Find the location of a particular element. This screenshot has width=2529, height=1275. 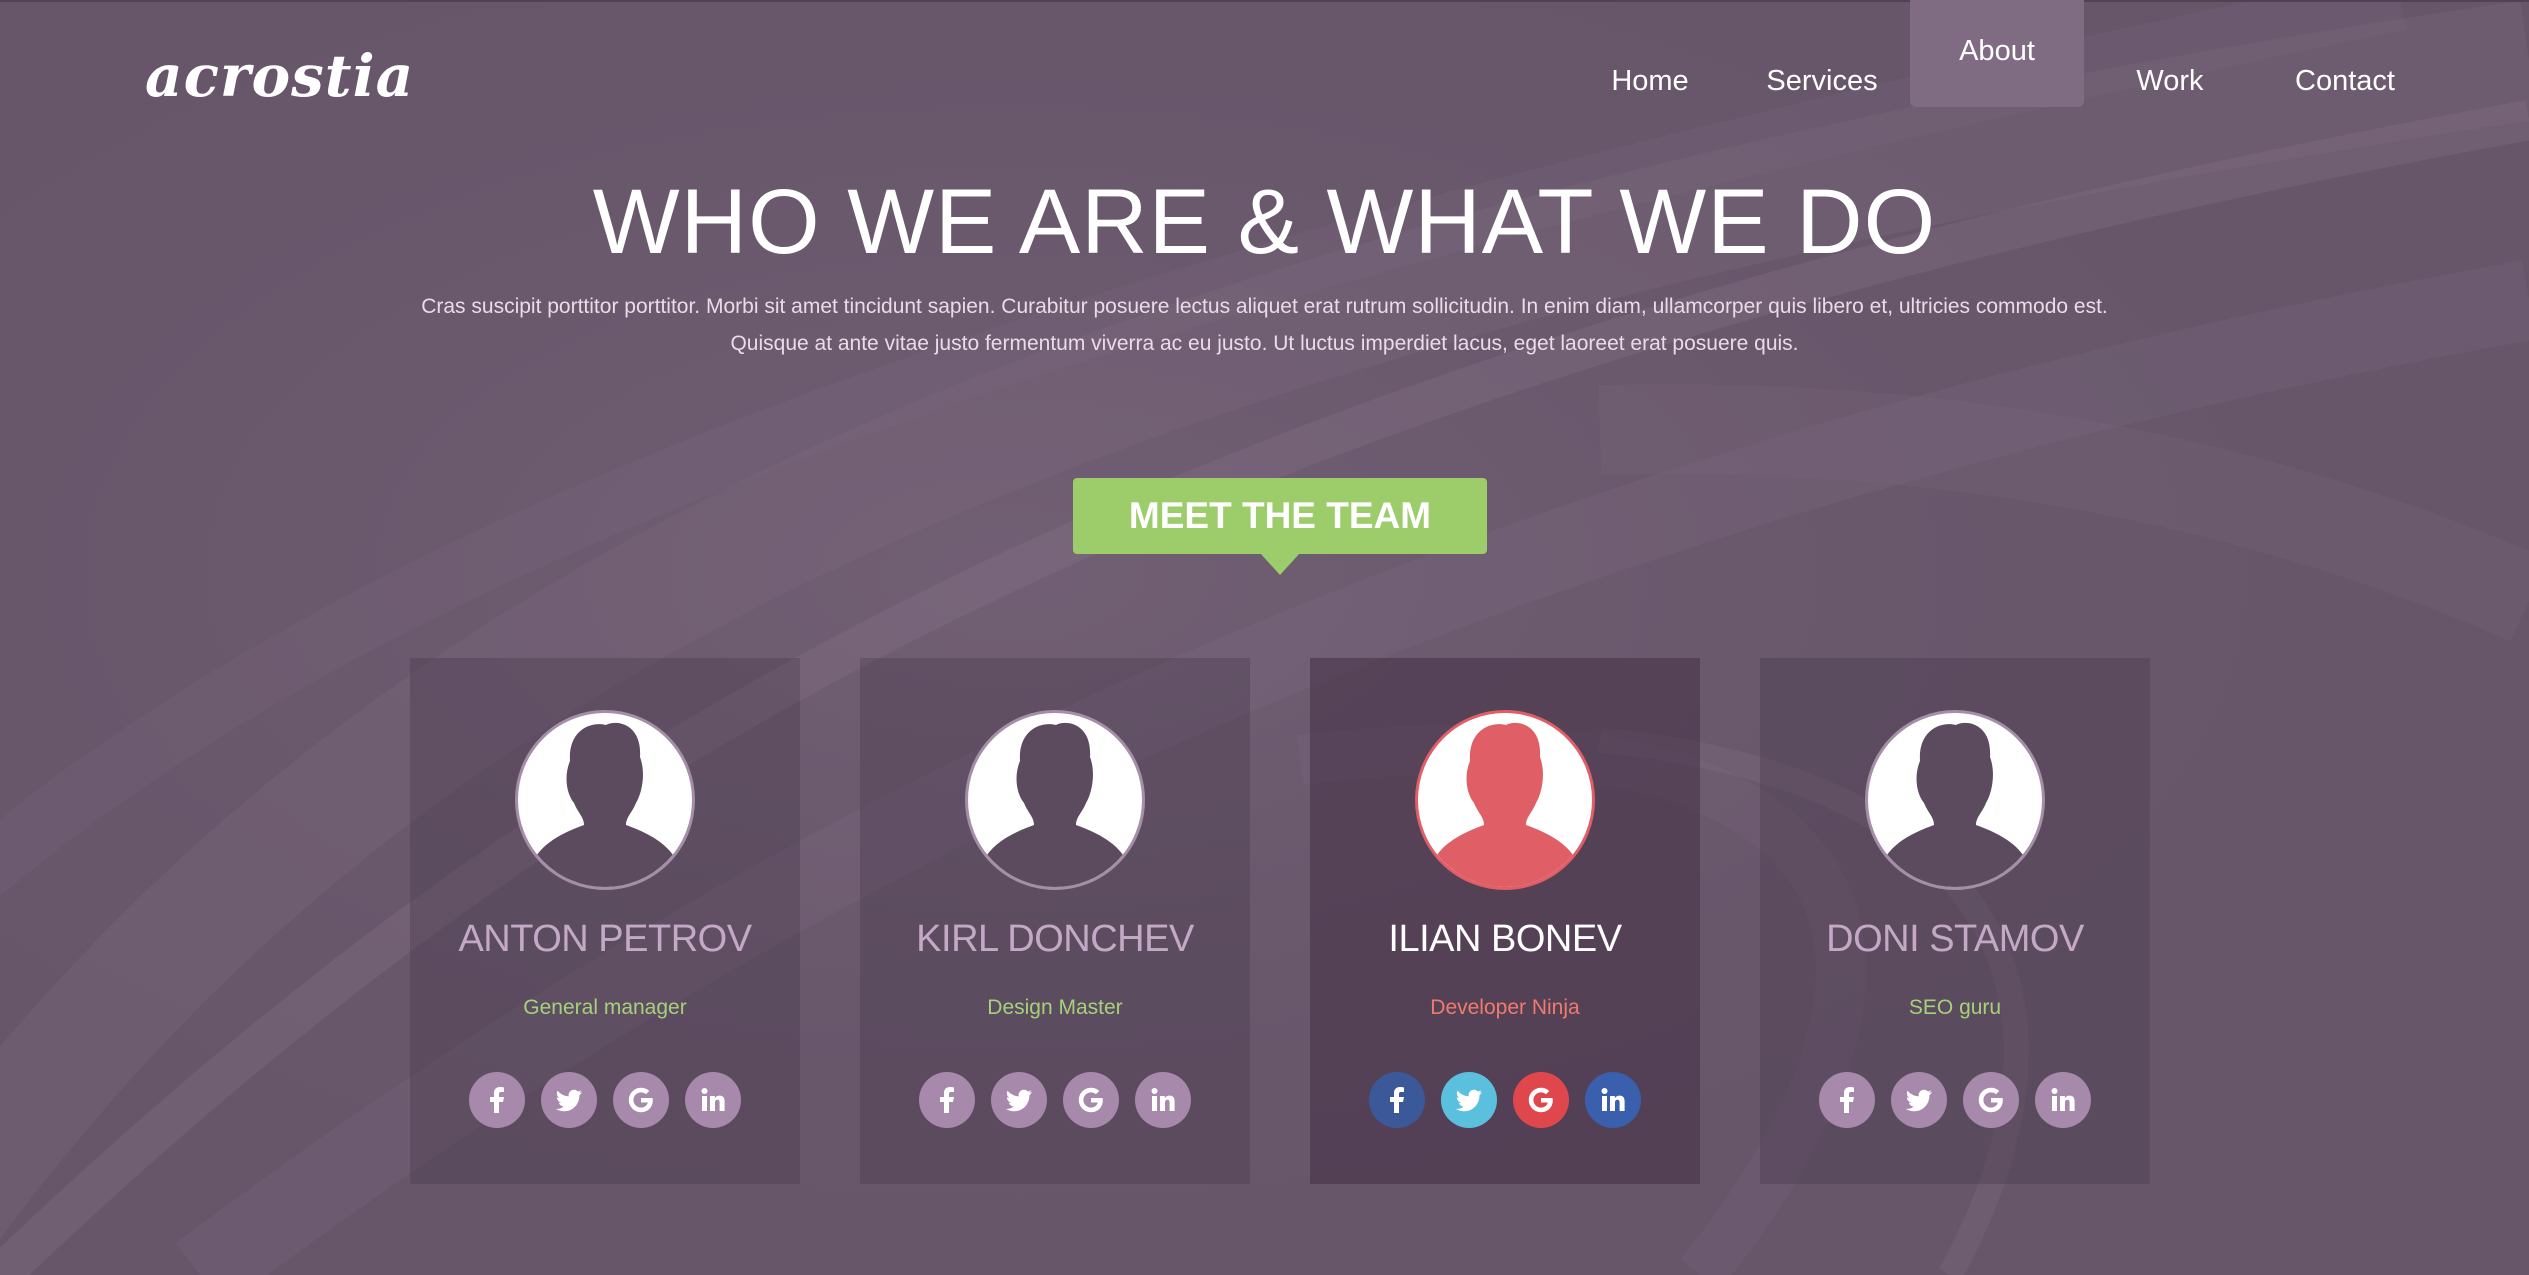

main-nav: Home Services About Work Contact is located at coordinates (1264, 55).